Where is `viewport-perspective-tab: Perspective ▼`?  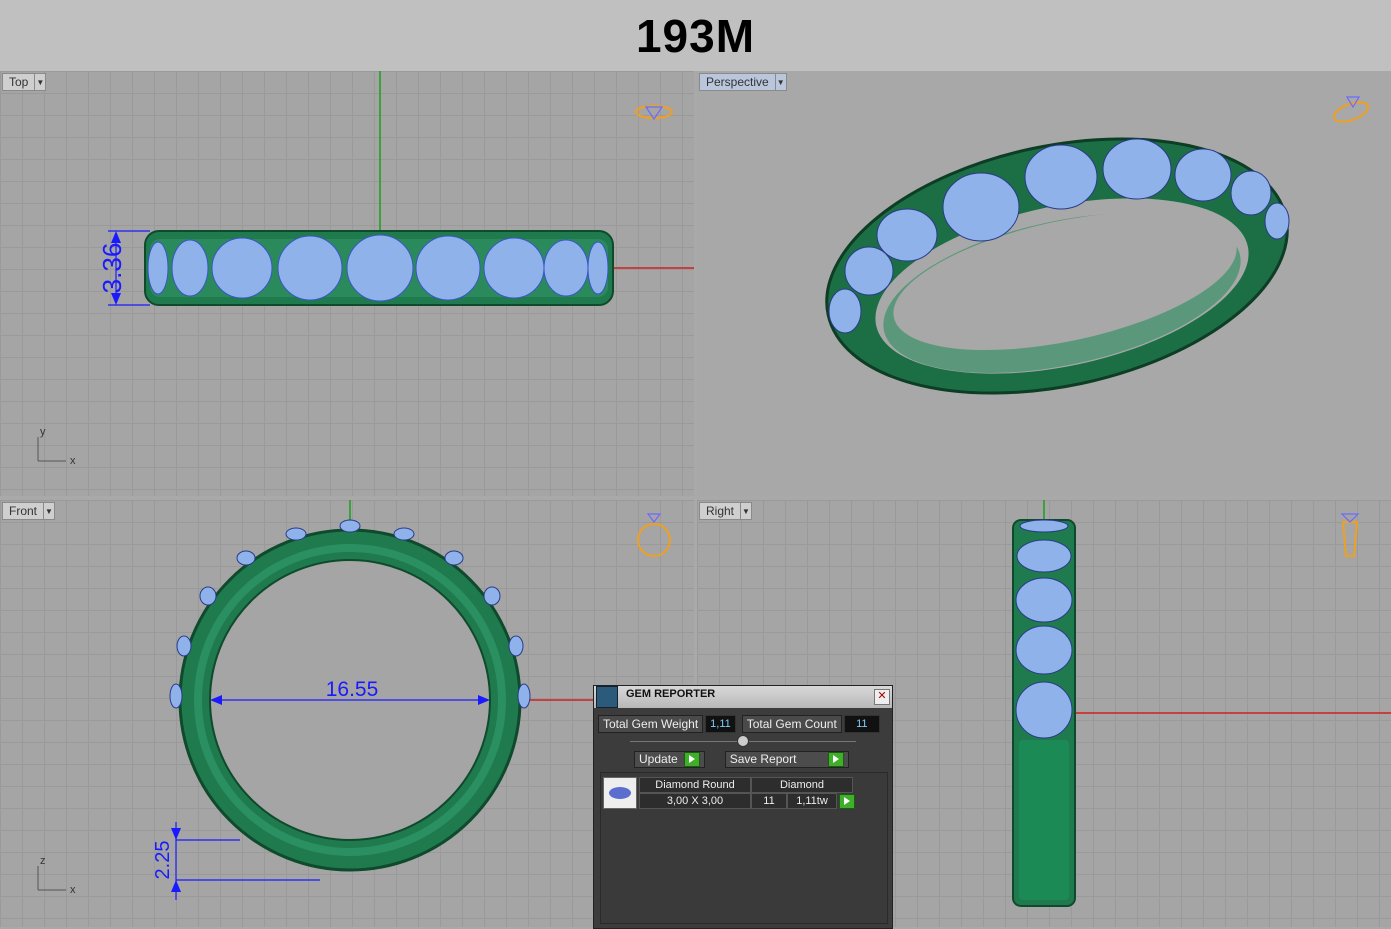
viewport-perspective-tab: Perspective ▼ is located at coordinates (743, 82).